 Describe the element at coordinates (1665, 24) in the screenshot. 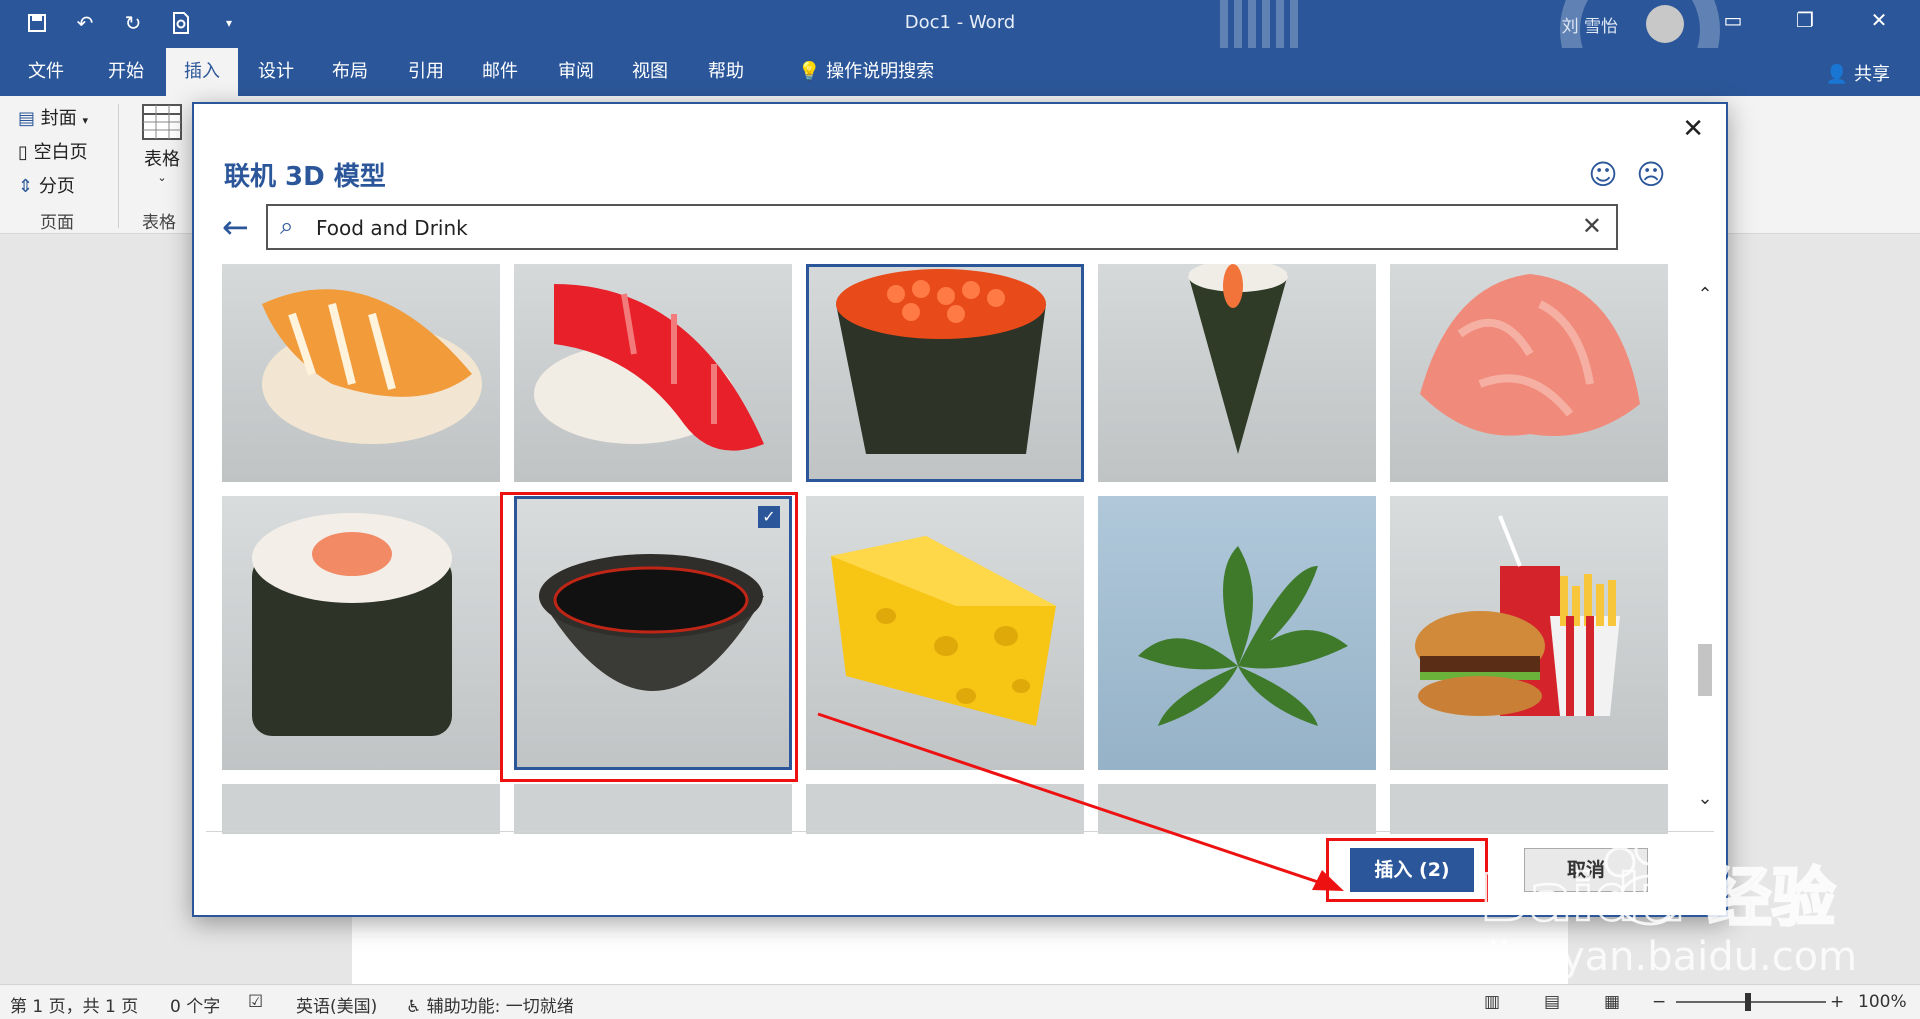

I see `avatar` at that location.